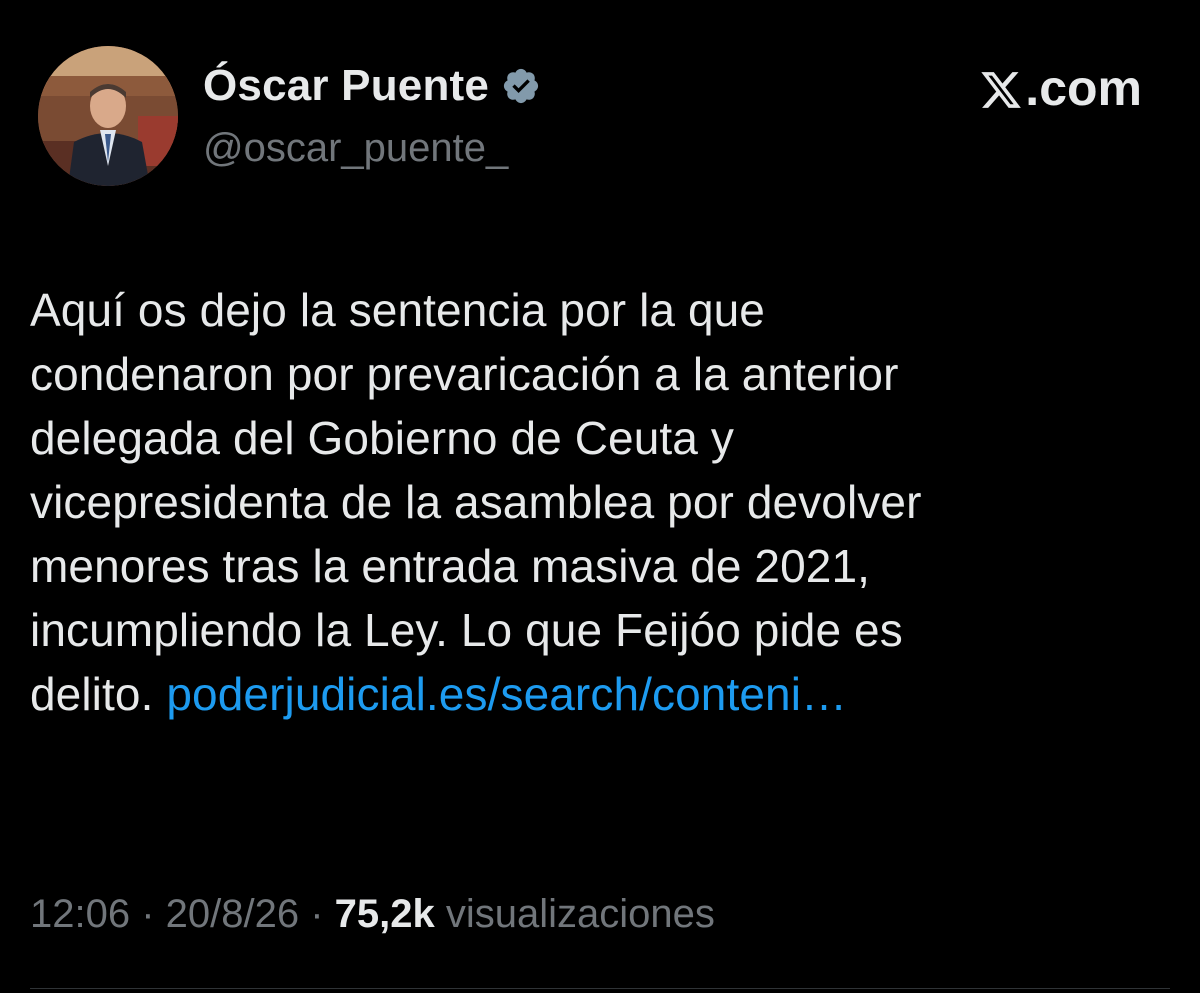 The image size is (1200, 993). I want to click on tweet-text-line: menores tras la entrada masiva de 2021,, so click(450, 566).